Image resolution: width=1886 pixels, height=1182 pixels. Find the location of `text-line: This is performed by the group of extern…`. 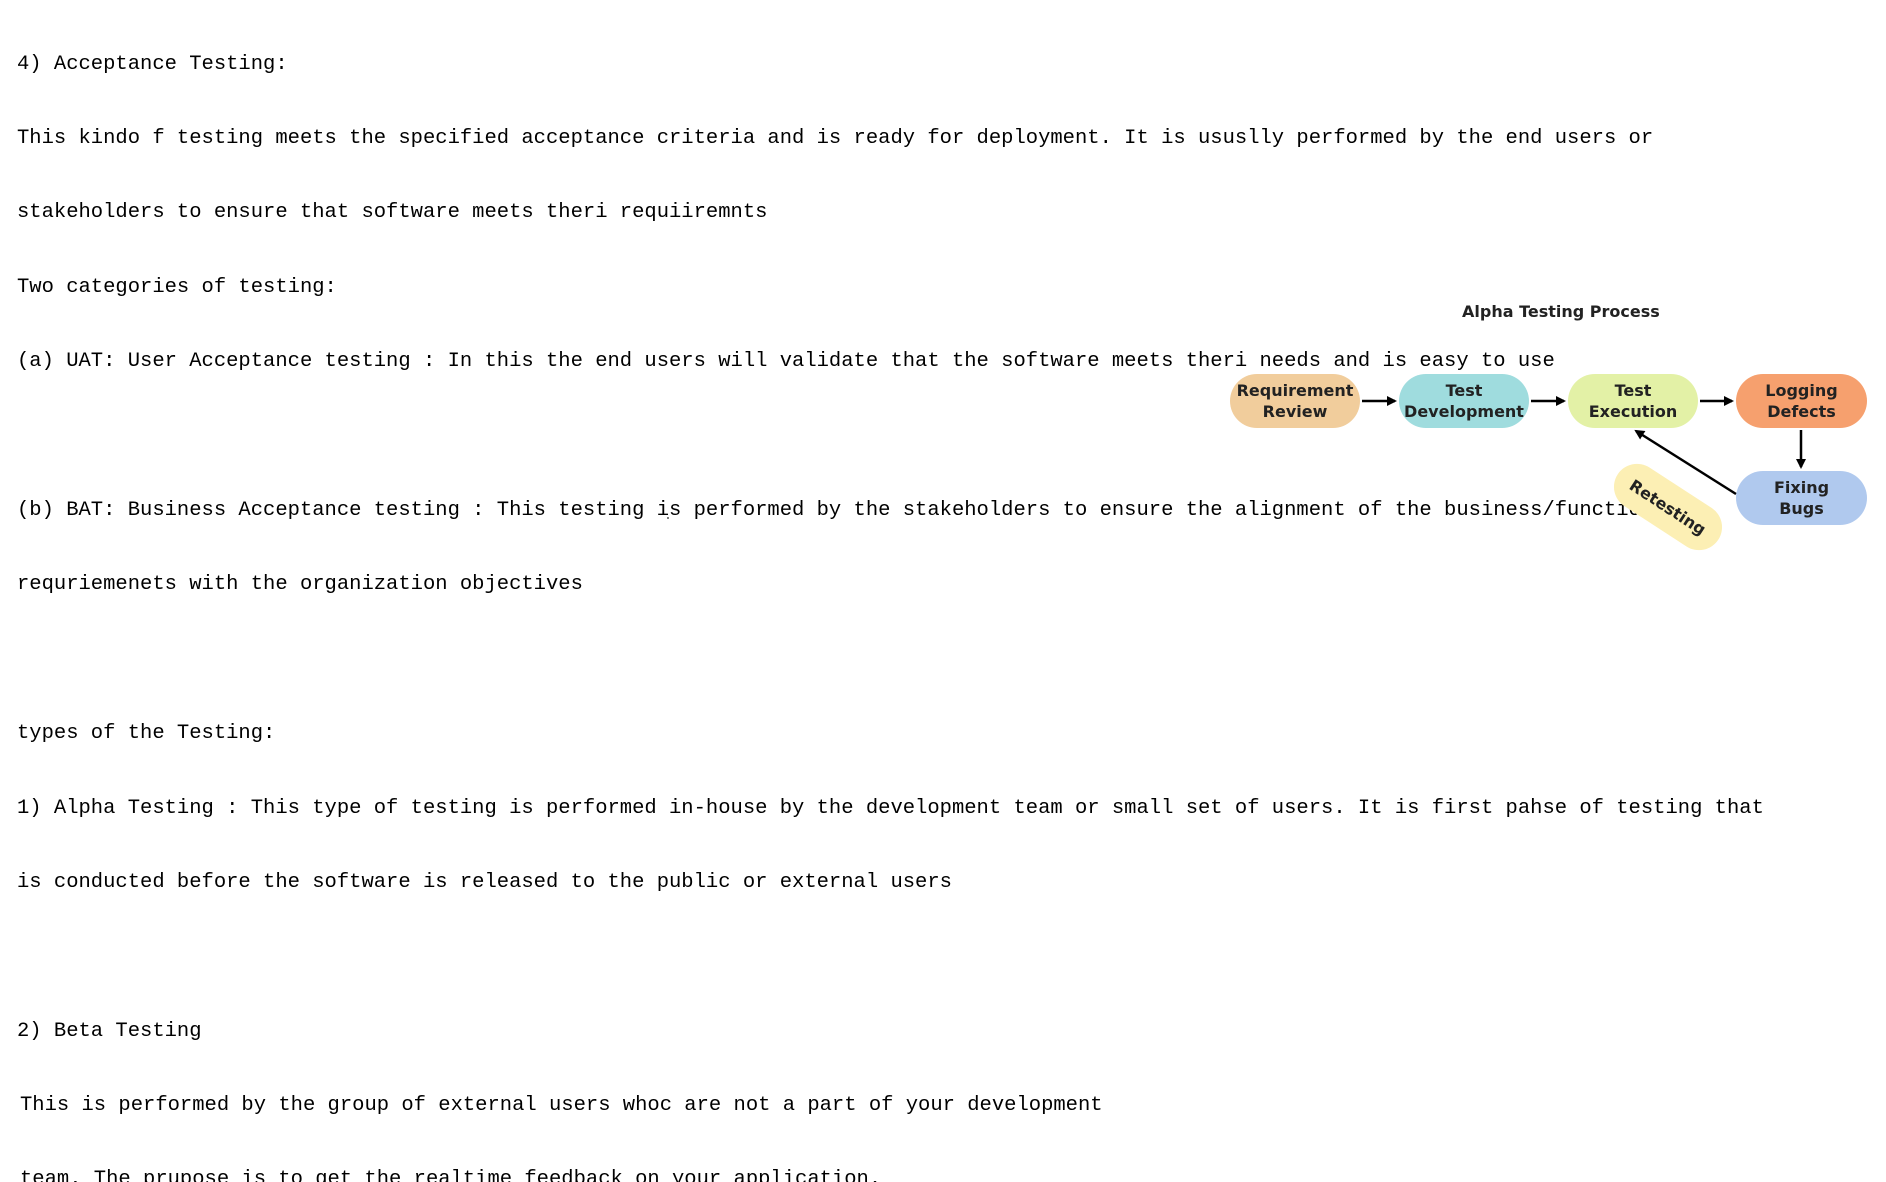

text-line: This is performed by the group of extern… is located at coordinates (561, 1106).